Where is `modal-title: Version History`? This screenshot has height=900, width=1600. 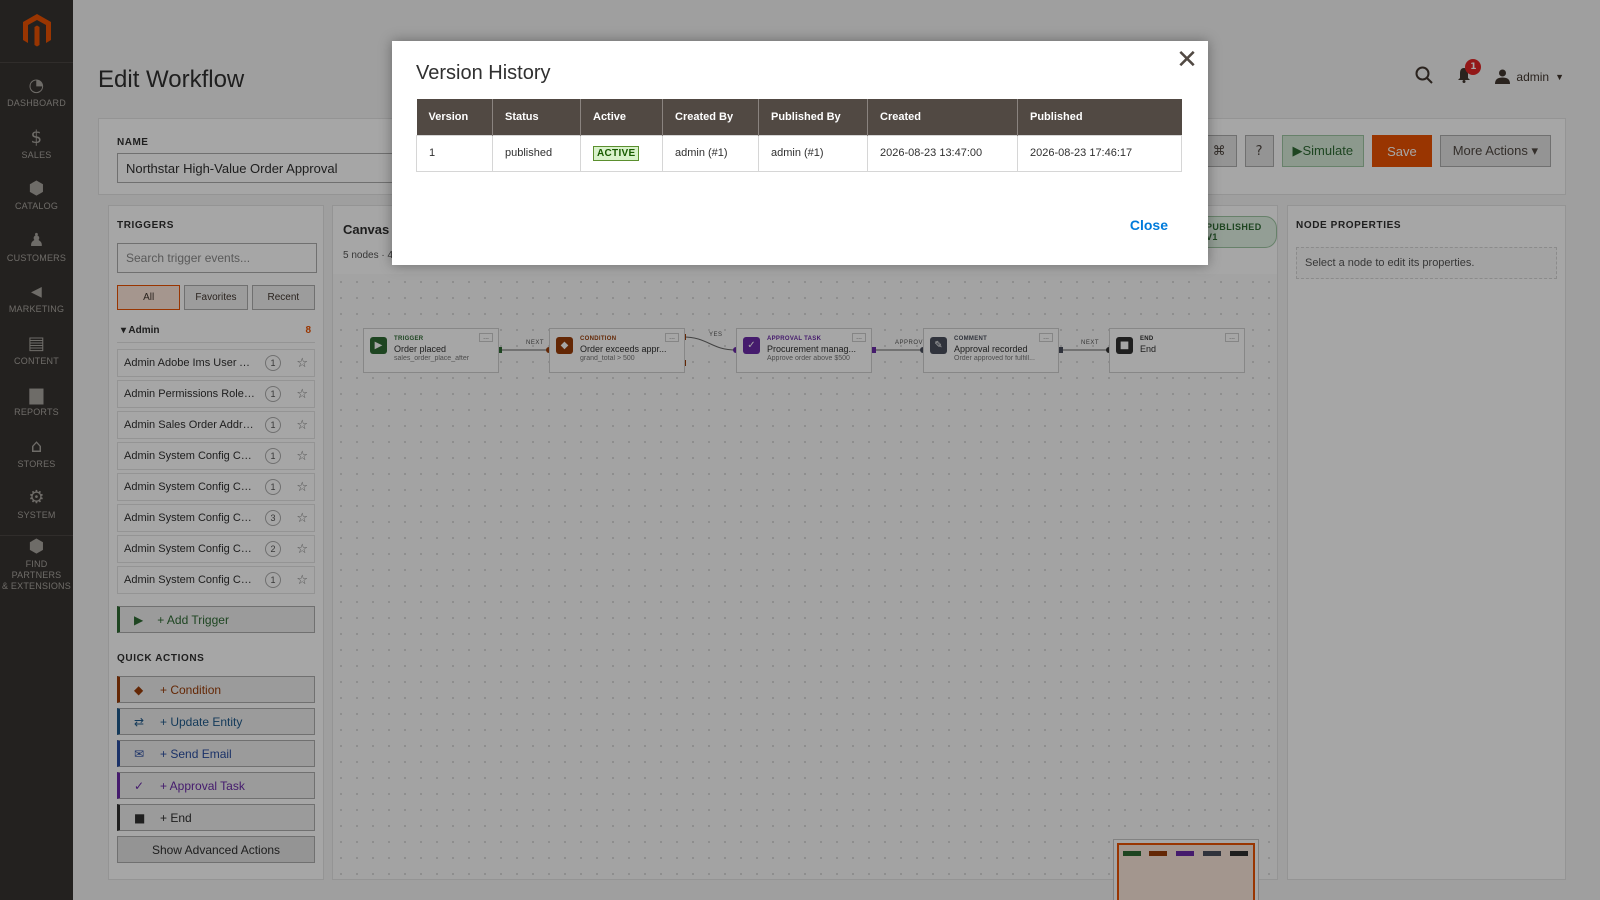 modal-title: Version History is located at coordinates (483, 73).